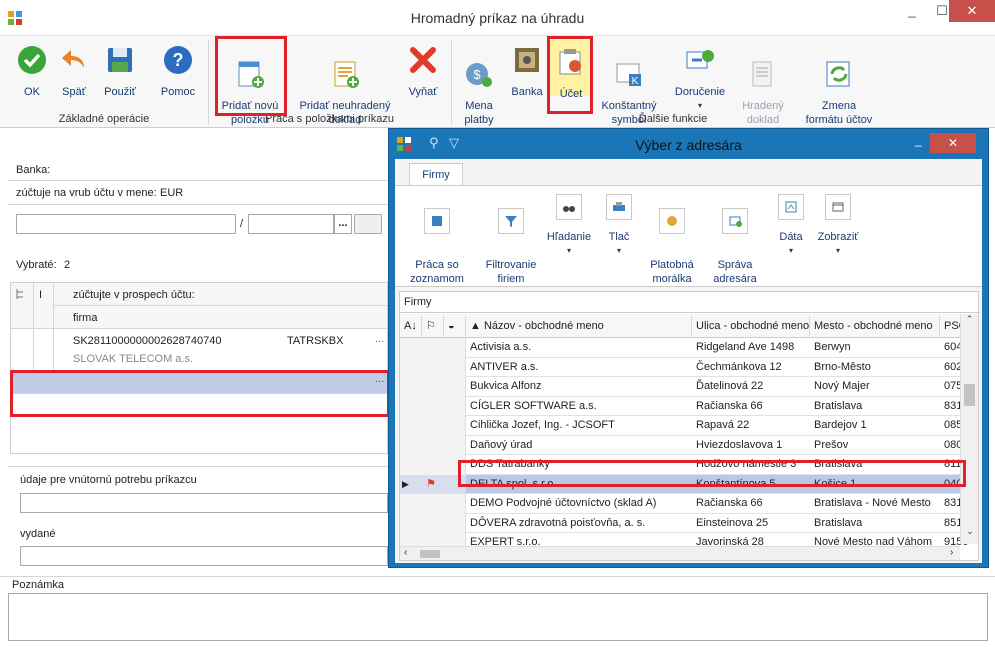  Describe the element at coordinates (635, 81) in the screenshot. I see `svg-text: K` at that location.